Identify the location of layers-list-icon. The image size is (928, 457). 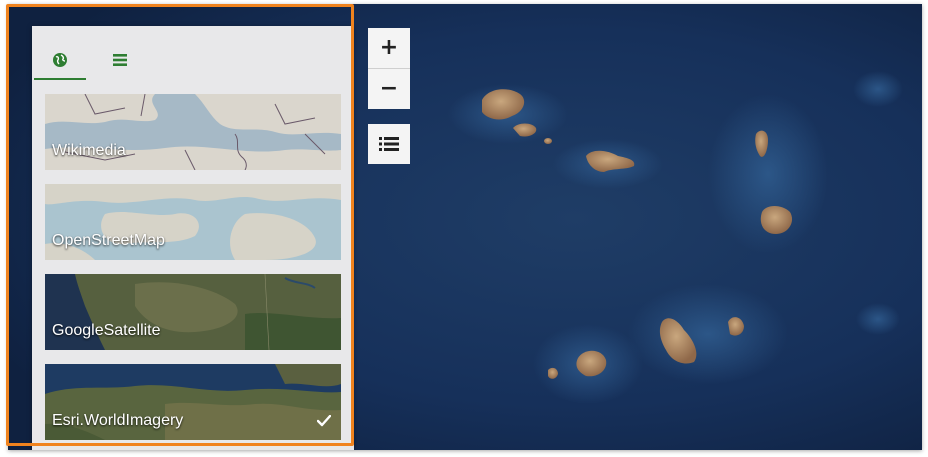
(389, 144).